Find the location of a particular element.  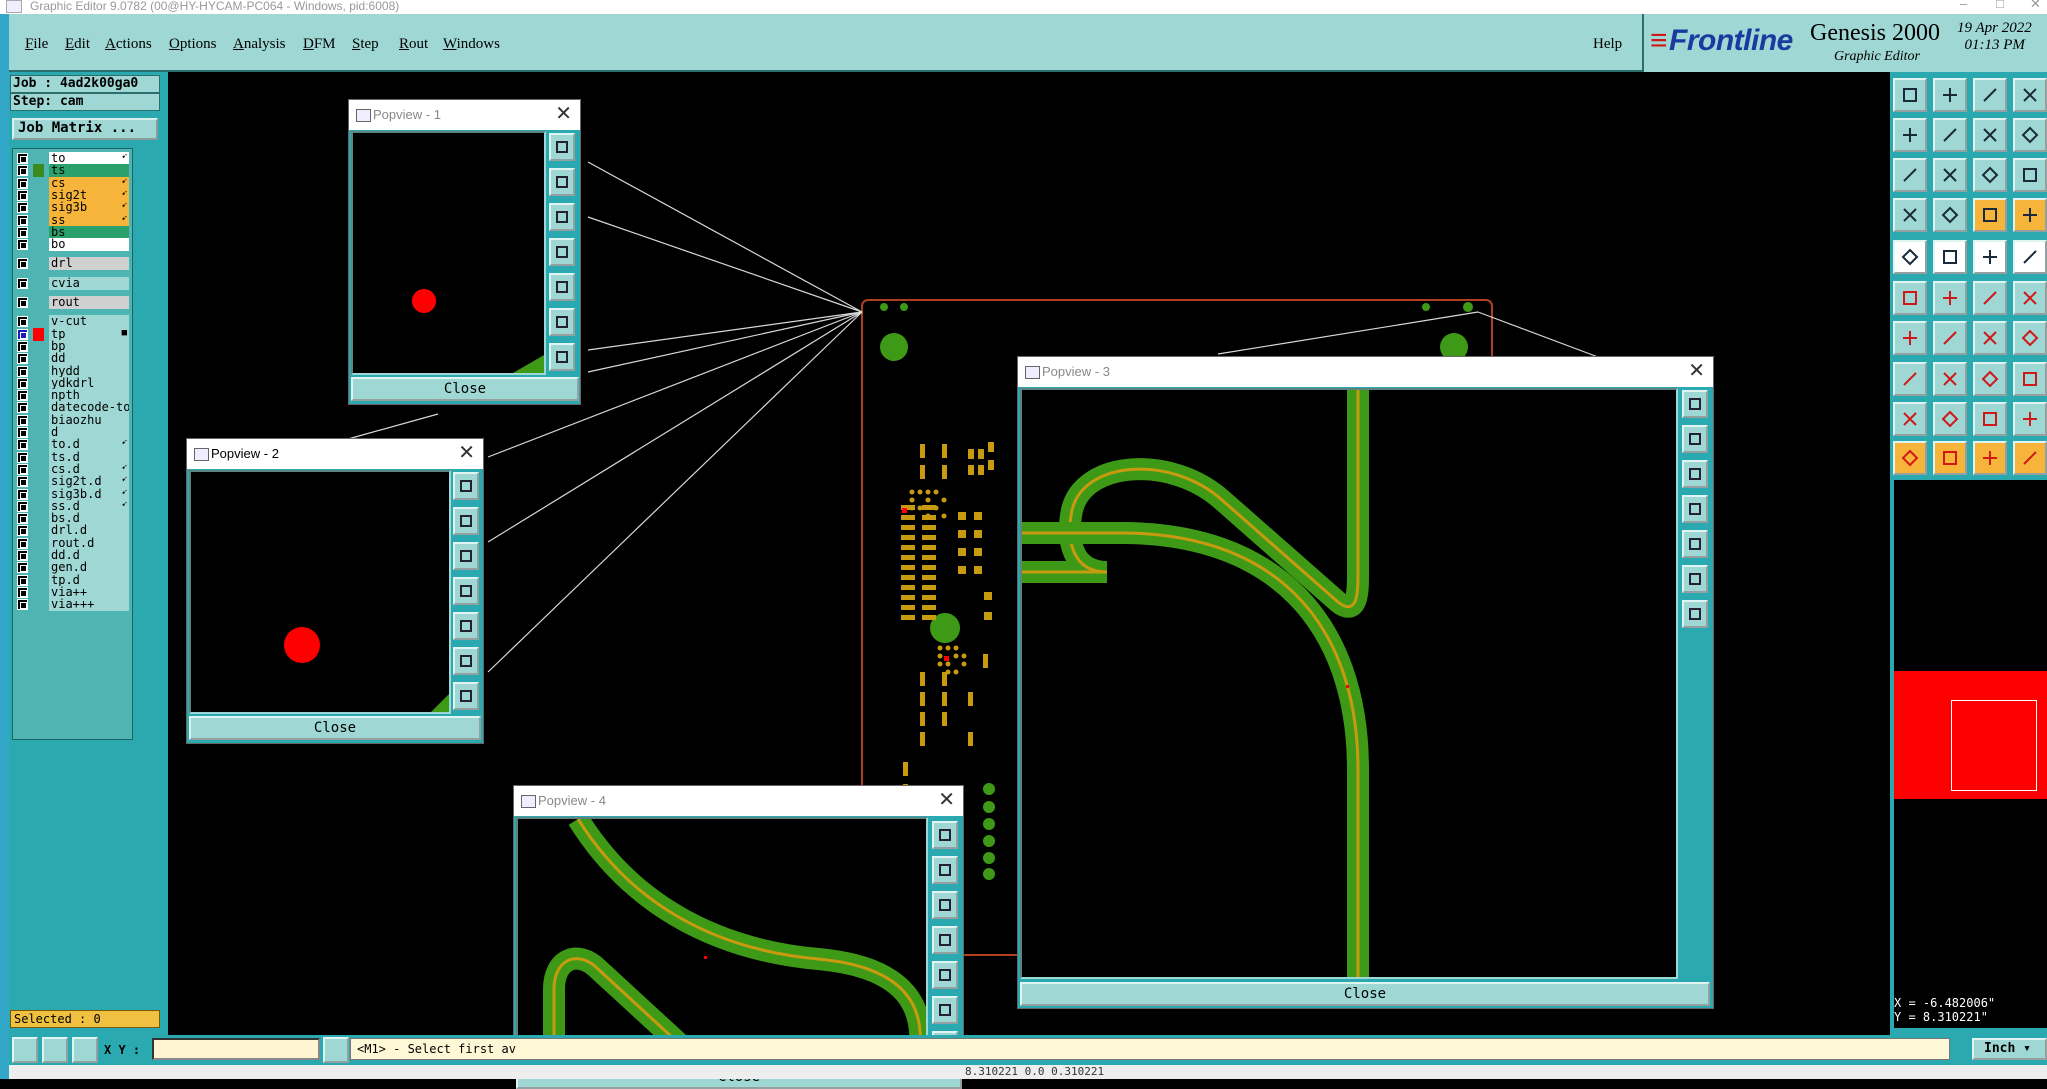

layer-row-via+++: via+++ is located at coordinates (73, 605).